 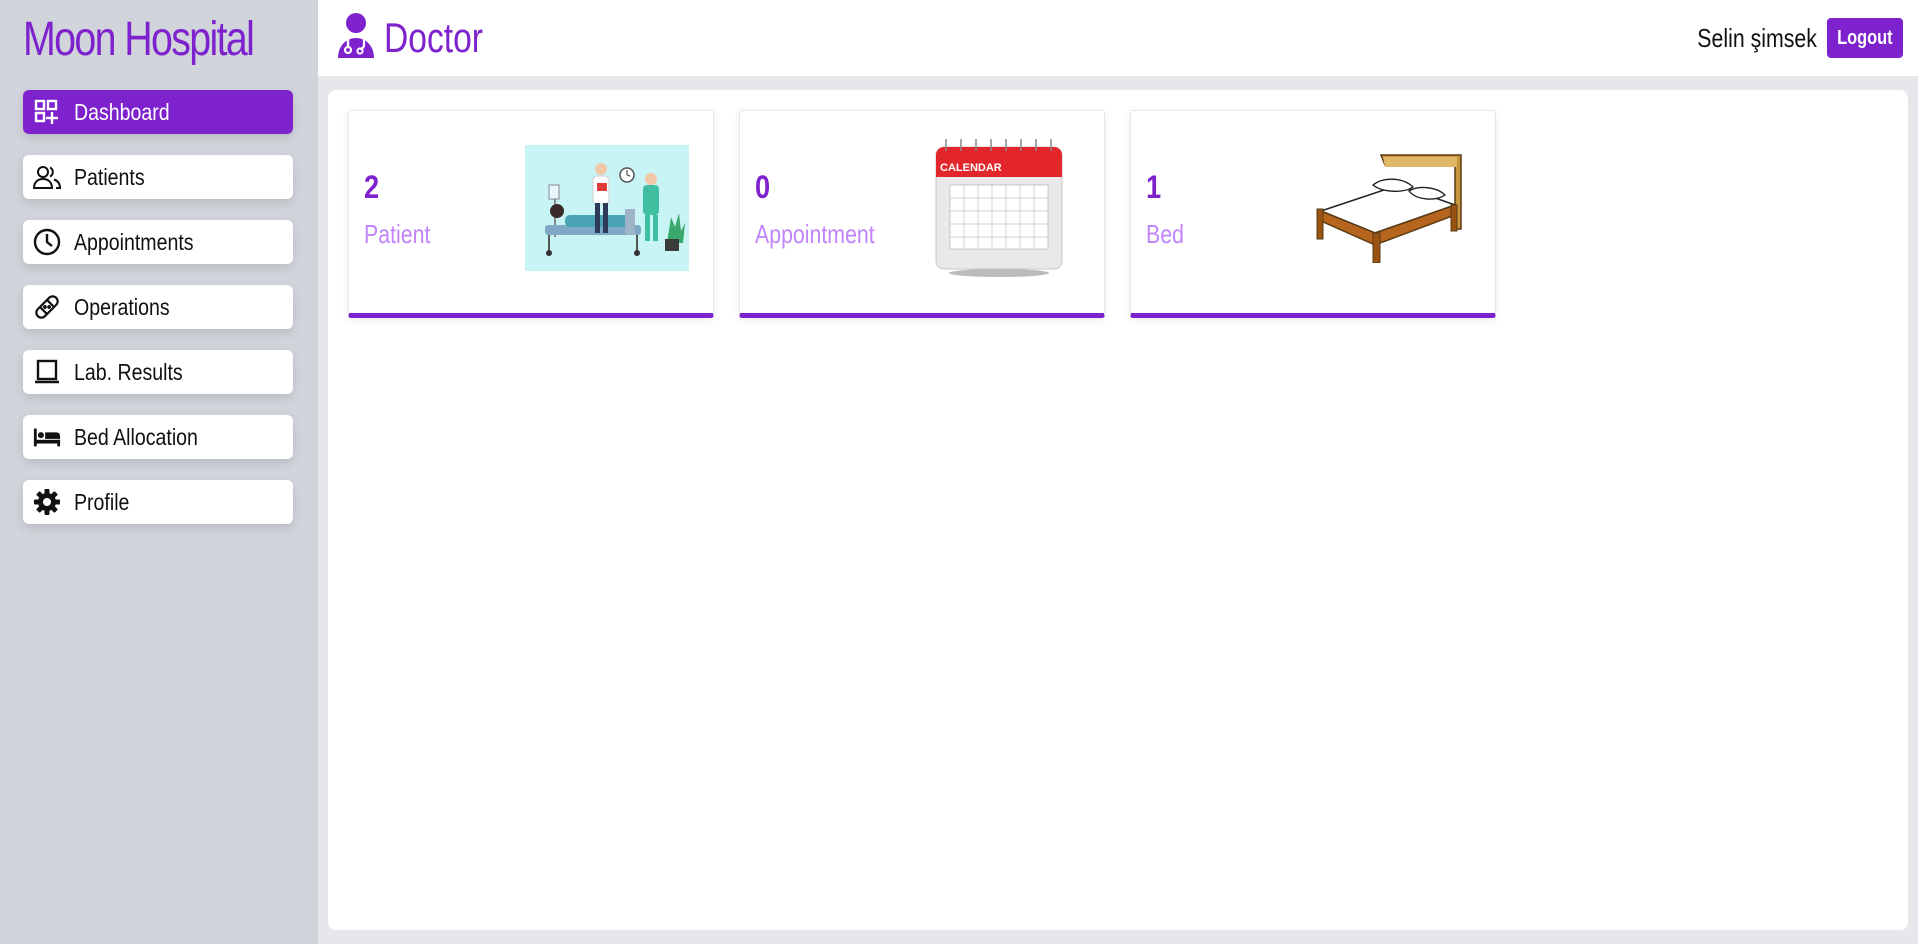 What do you see at coordinates (1389, 208) in the screenshot?
I see `bed-illustration` at bounding box center [1389, 208].